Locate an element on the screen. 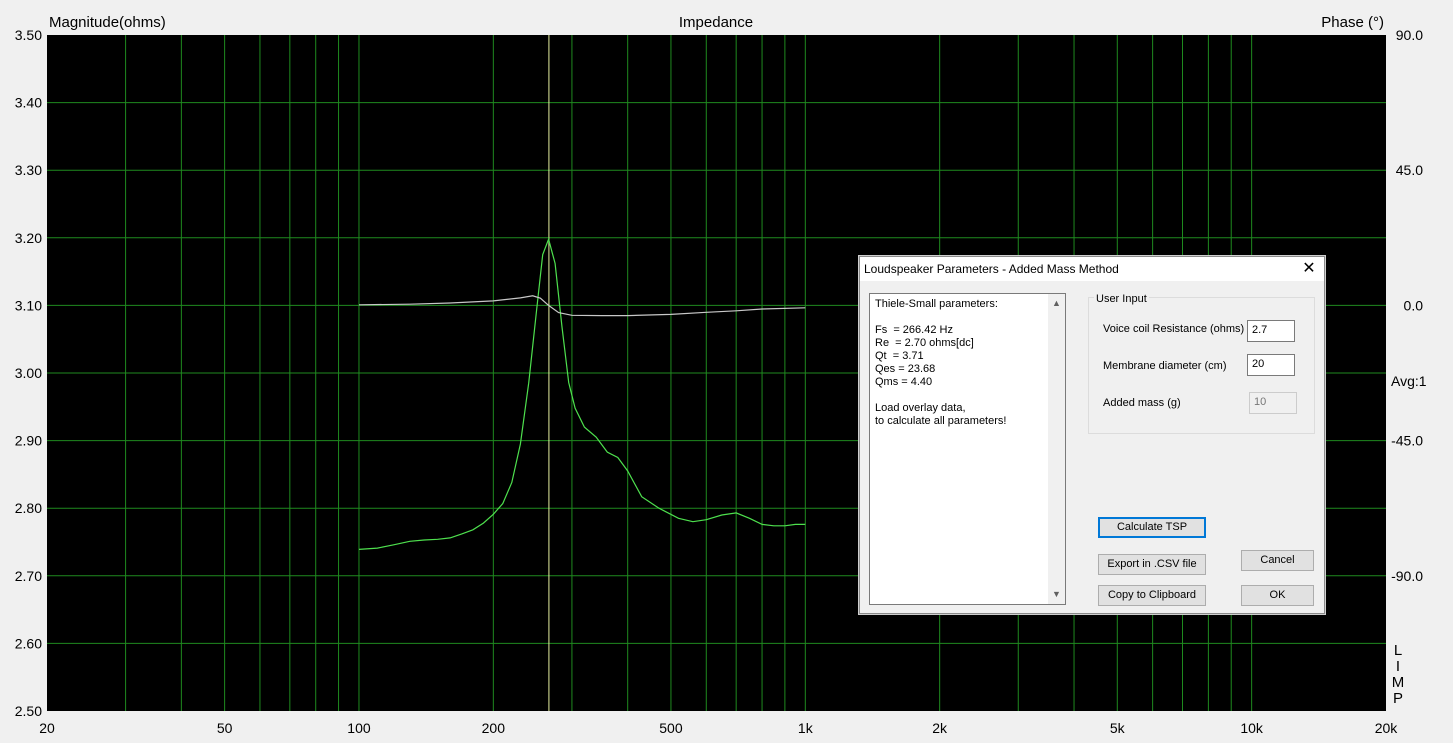 Image resolution: width=1453 pixels, height=743 pixels. x-tick-label: 2k is located at coordinates (940, 728).